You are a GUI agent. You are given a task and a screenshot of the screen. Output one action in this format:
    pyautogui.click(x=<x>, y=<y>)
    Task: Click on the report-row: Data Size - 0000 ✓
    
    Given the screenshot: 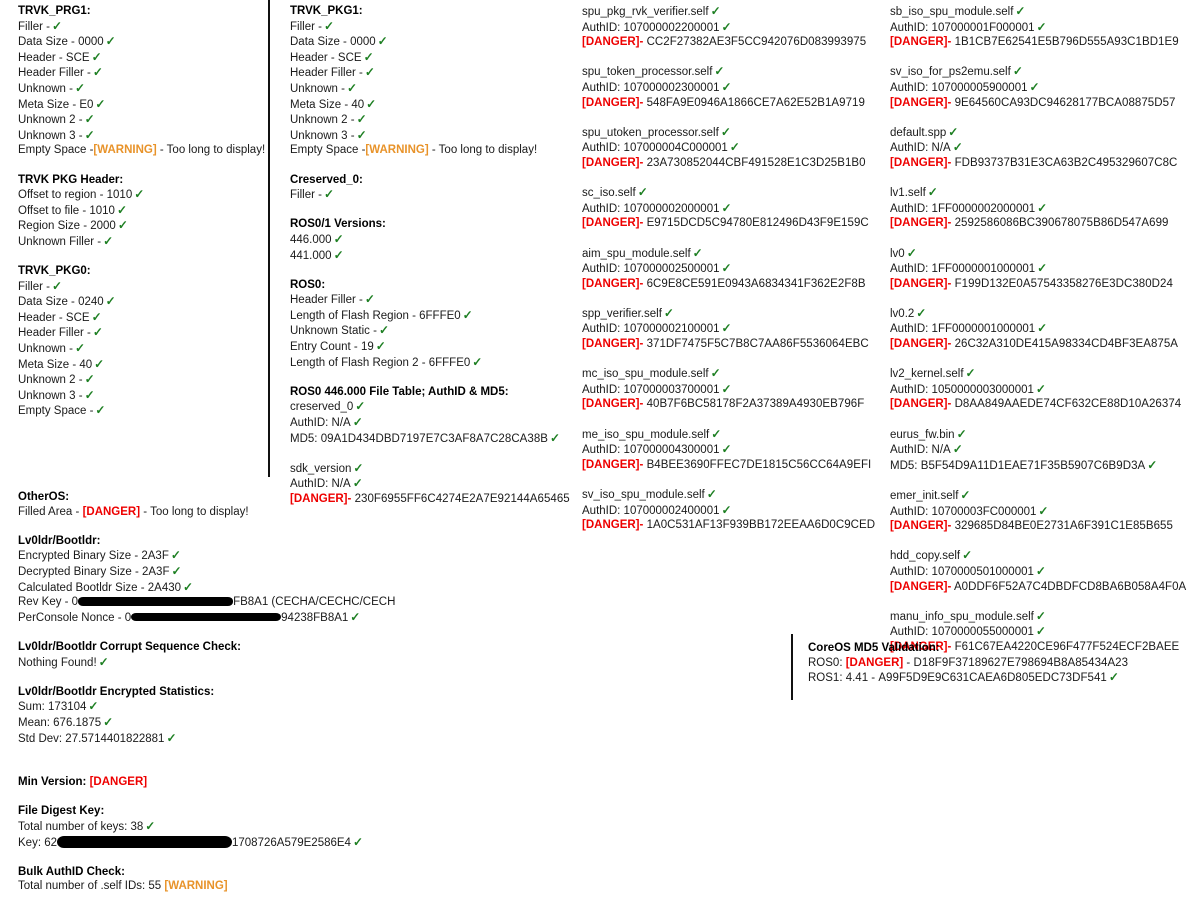 What is the action you would take?
    pyautogui.click(x=138, y=42)
    